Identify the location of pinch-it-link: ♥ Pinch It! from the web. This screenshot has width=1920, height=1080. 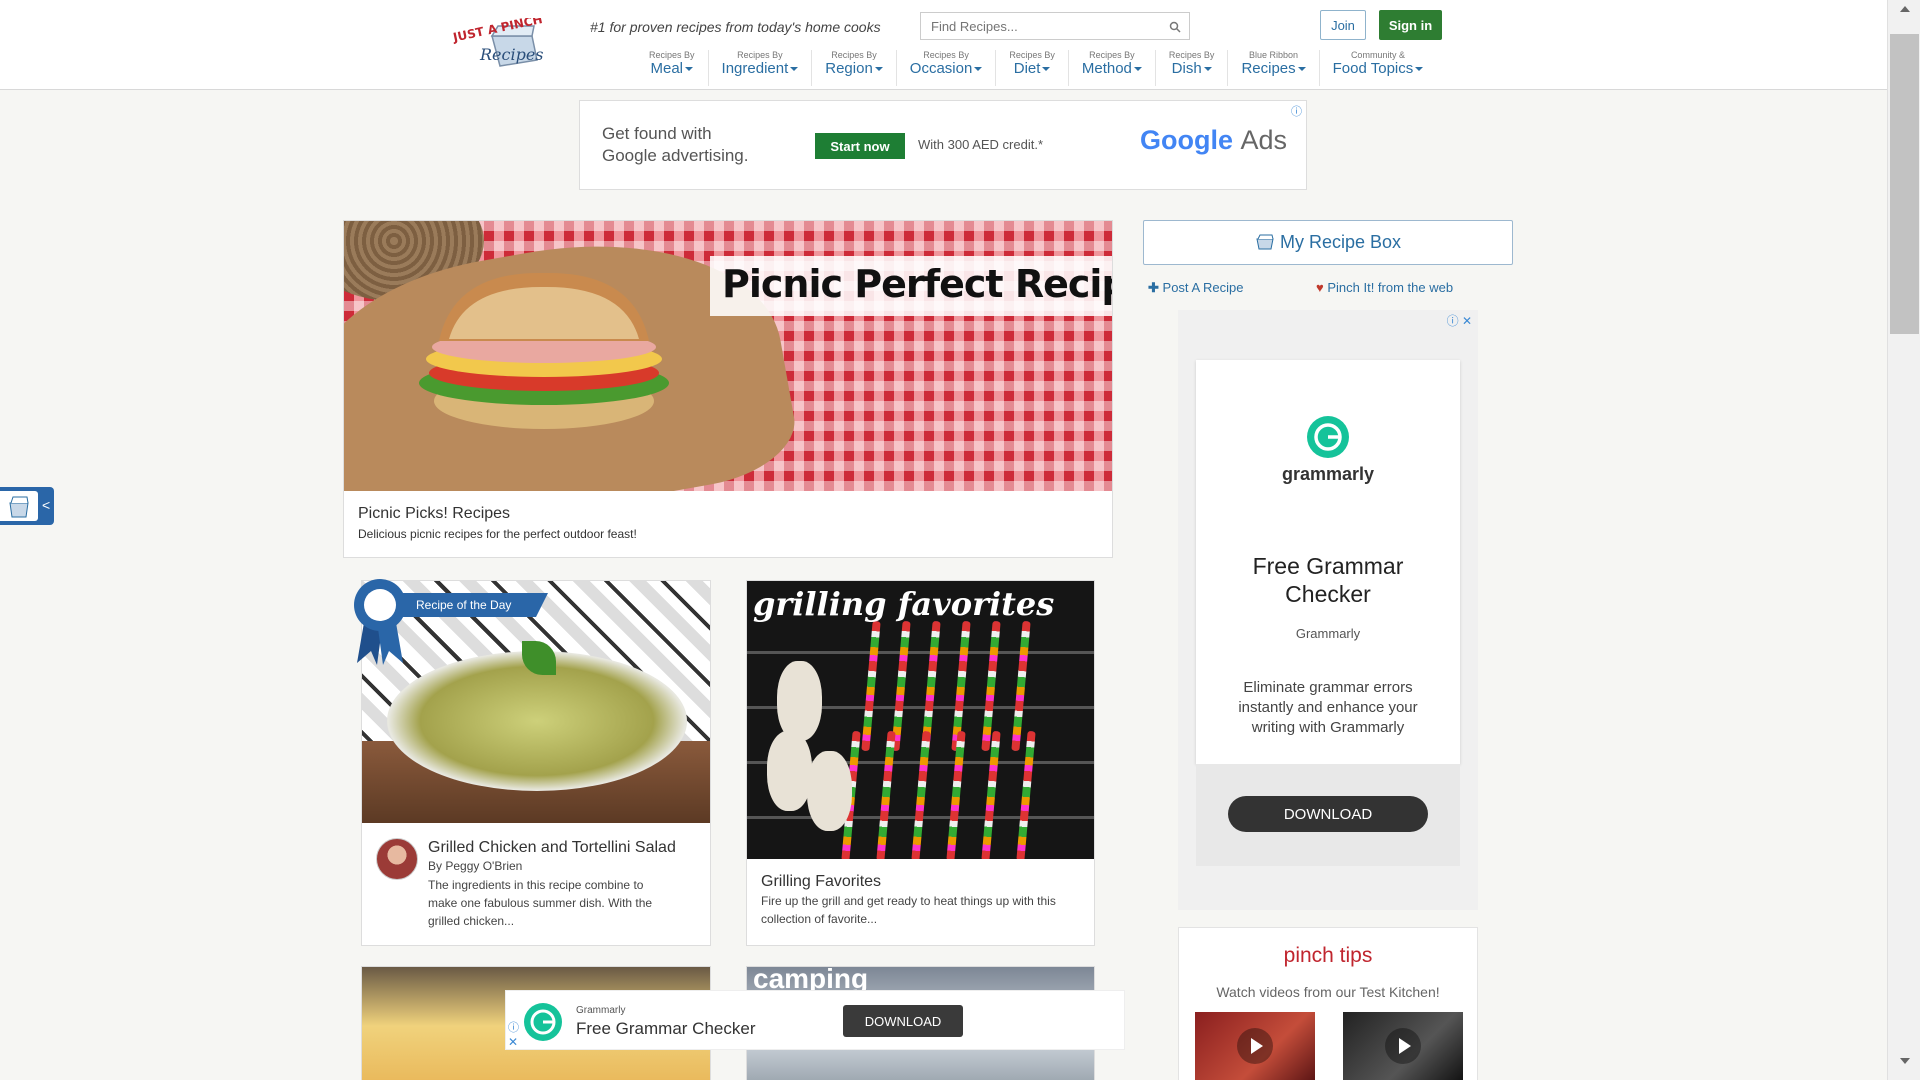
(1384, 287).